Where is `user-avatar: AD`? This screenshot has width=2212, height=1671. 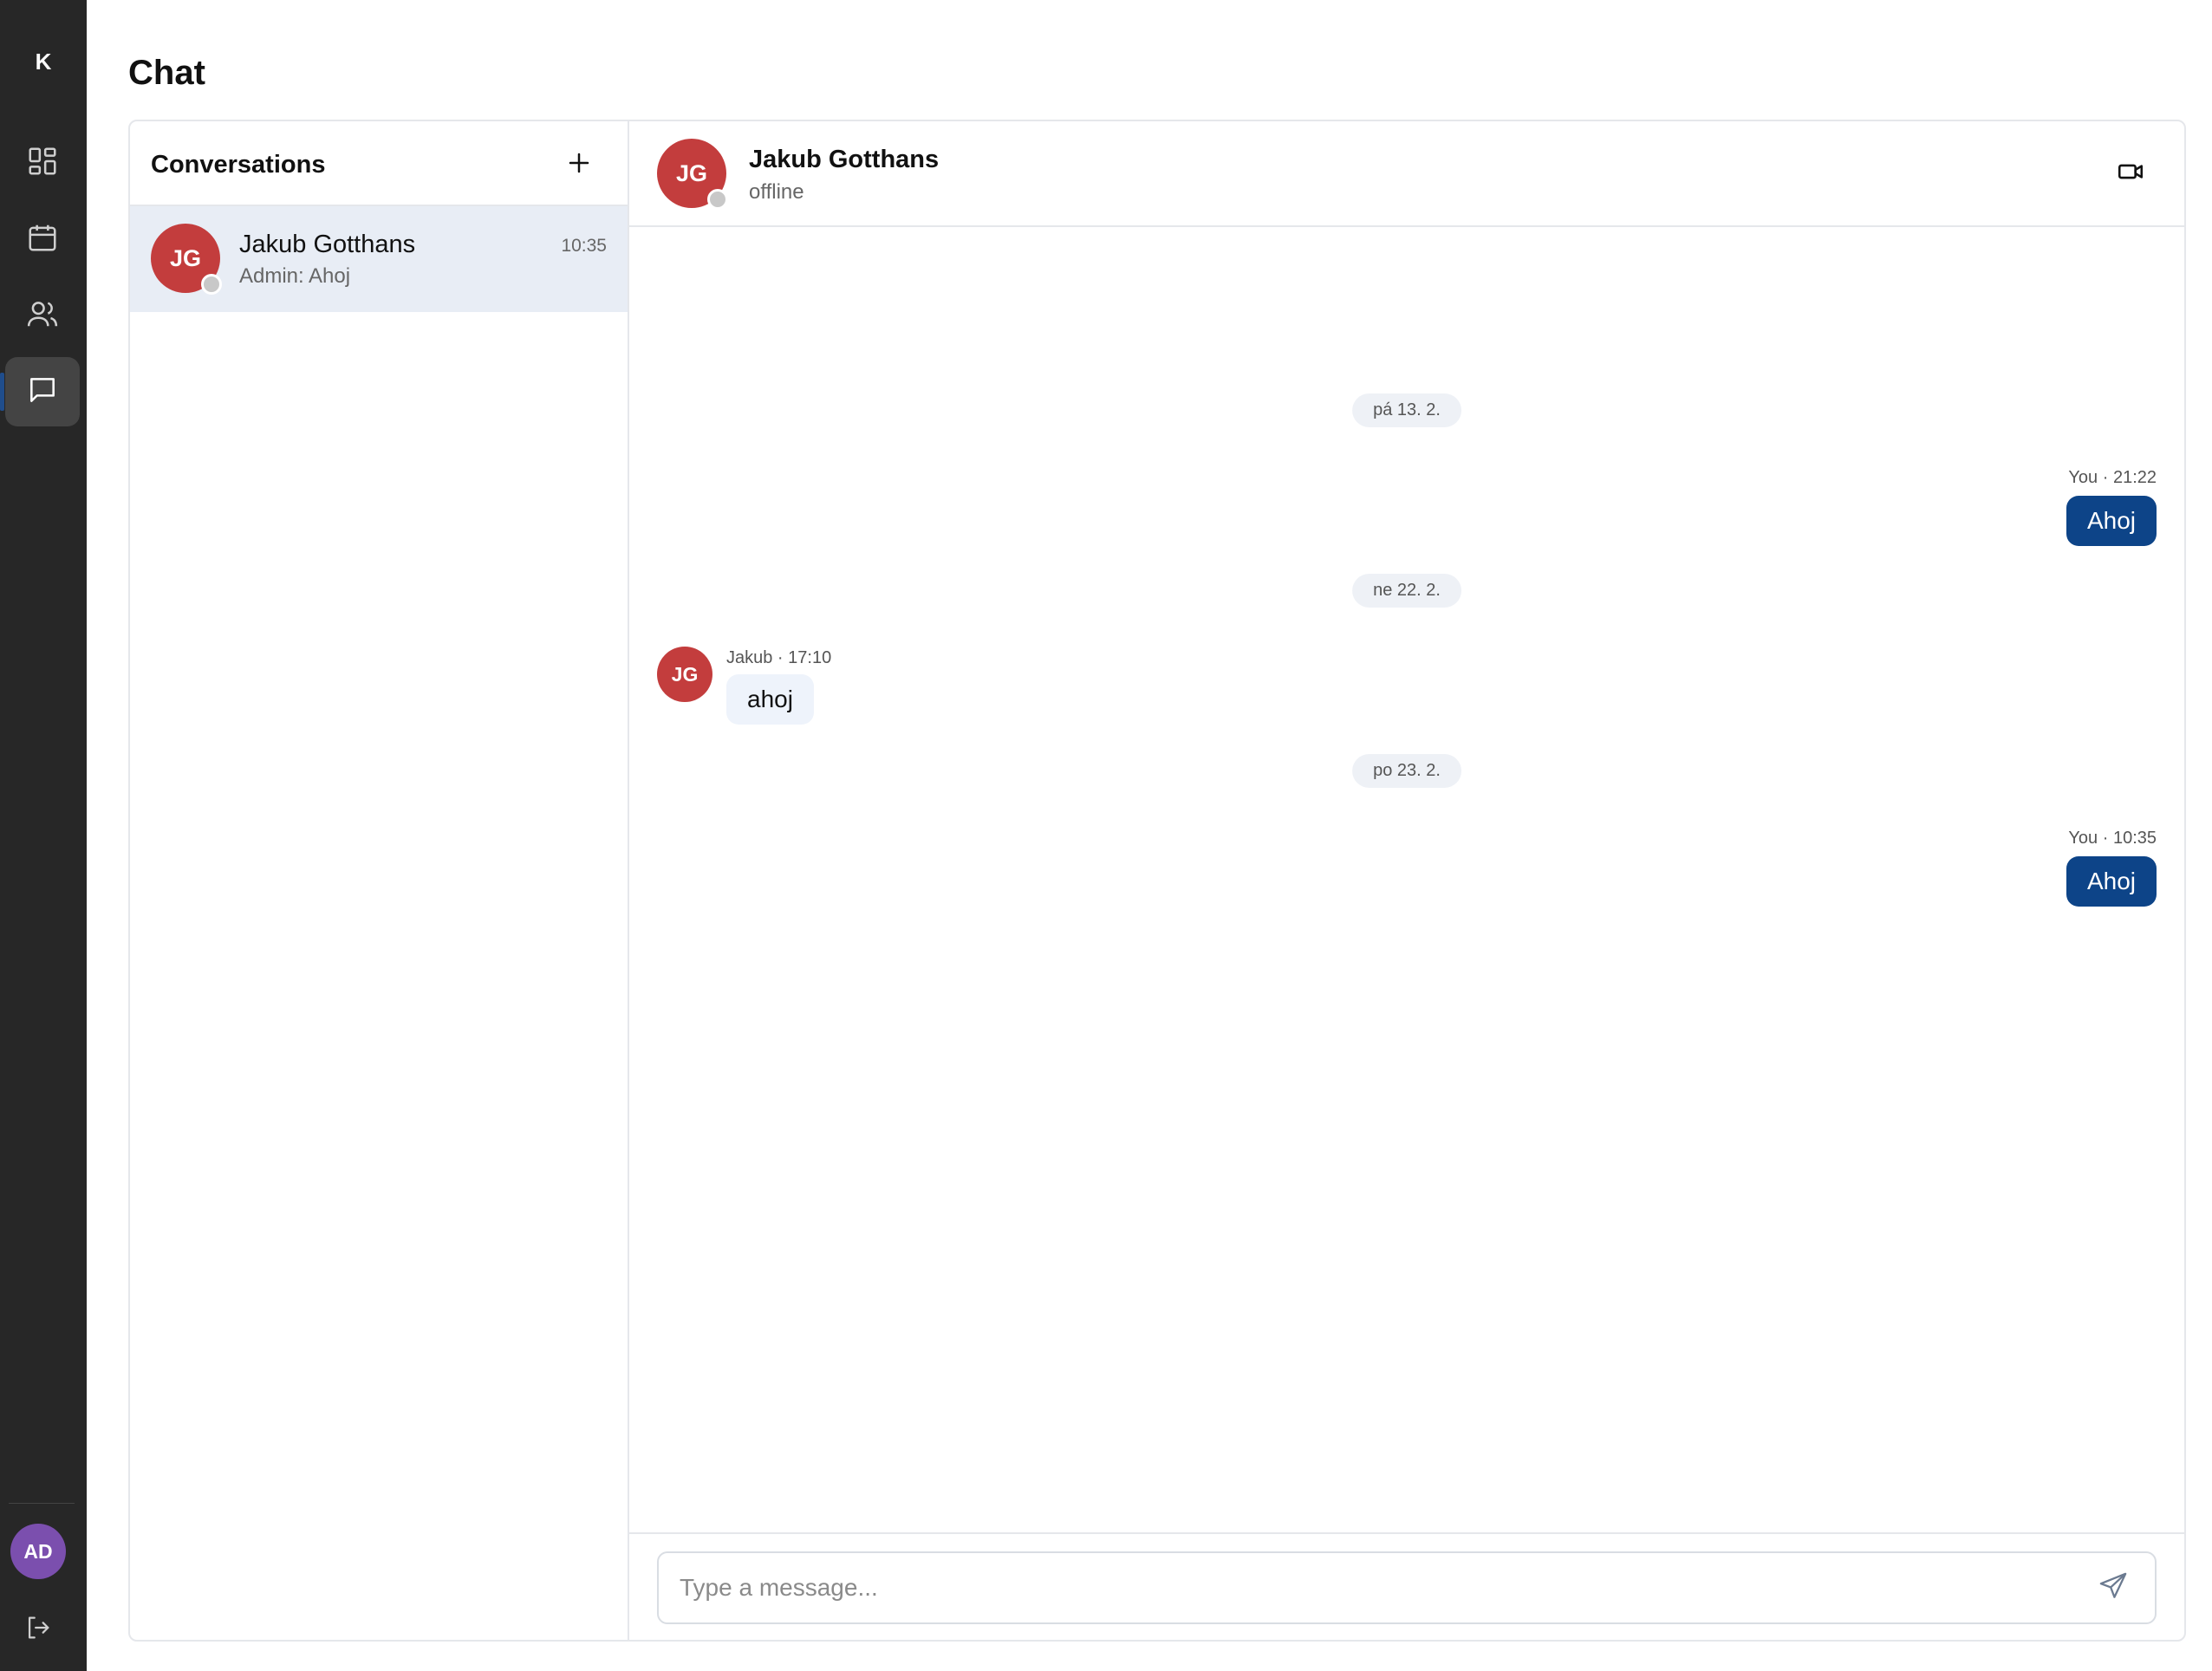 user-avatar: AD is located at coordinates (38, 1551).